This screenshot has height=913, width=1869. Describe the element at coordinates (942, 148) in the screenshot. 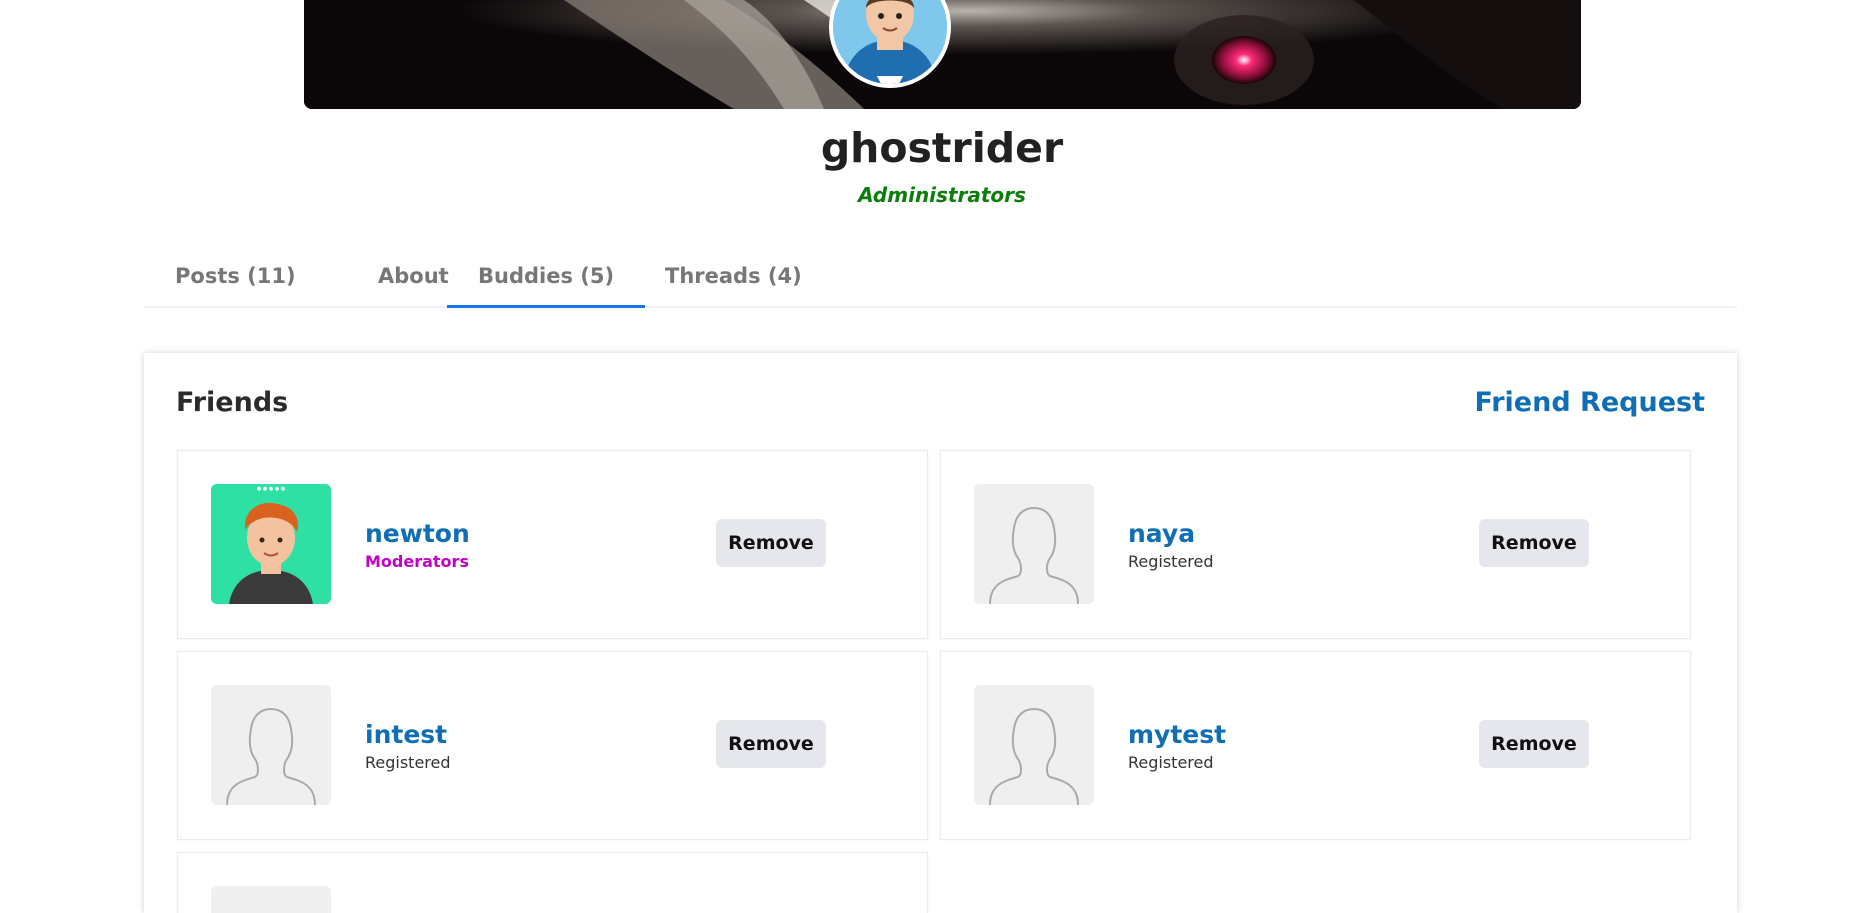

I see `profile-username: ghostrider` at that location.